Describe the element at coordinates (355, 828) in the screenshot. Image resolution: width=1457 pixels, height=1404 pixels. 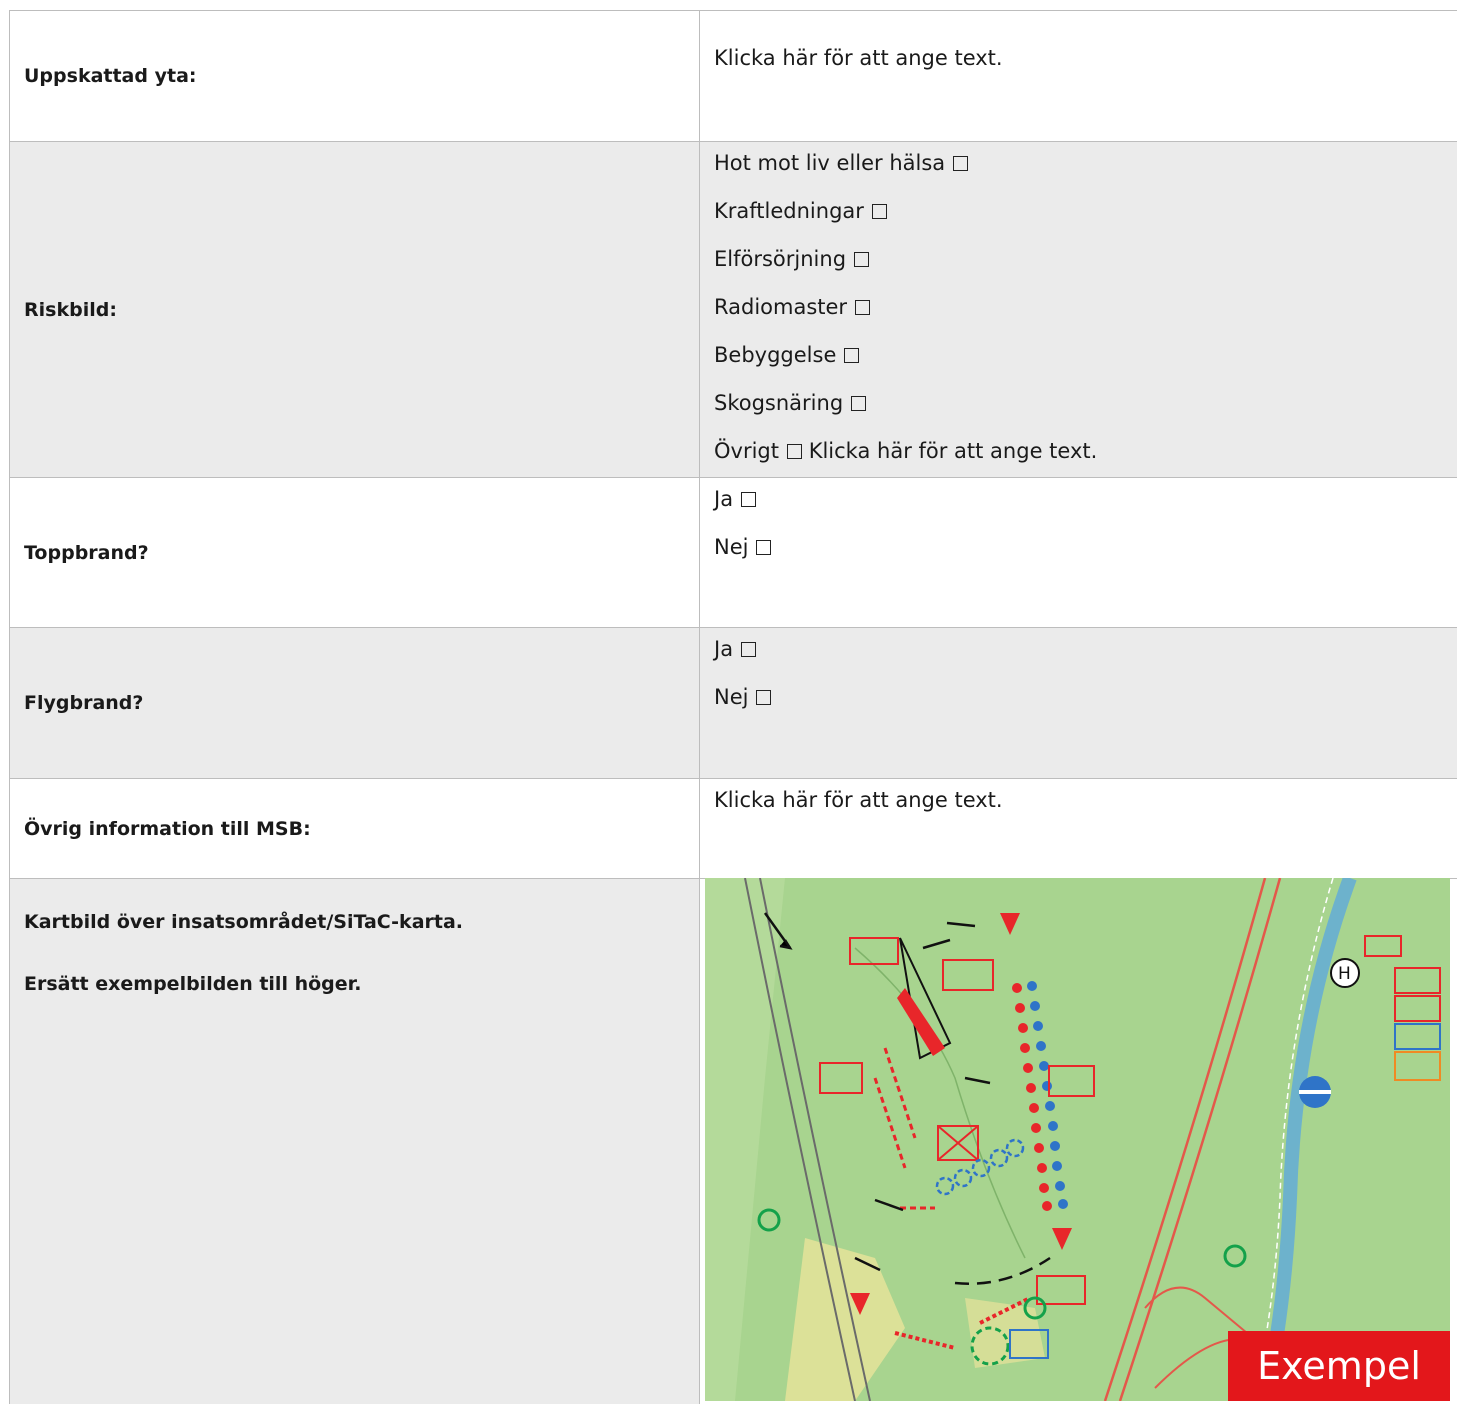
I see `other-info-label: Övrig information till MSB:` at that location.